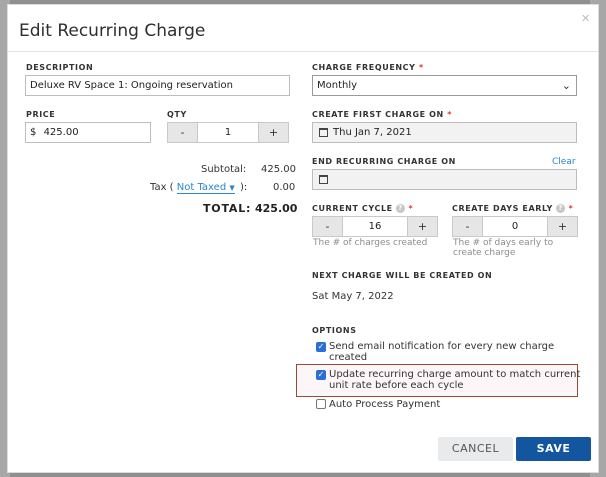 This screenshot has width=606, height=477. What do you see at coordinates (177, 114) in the screenshot?
I see `qty-label: QTY` at bounding box center [177, 114].